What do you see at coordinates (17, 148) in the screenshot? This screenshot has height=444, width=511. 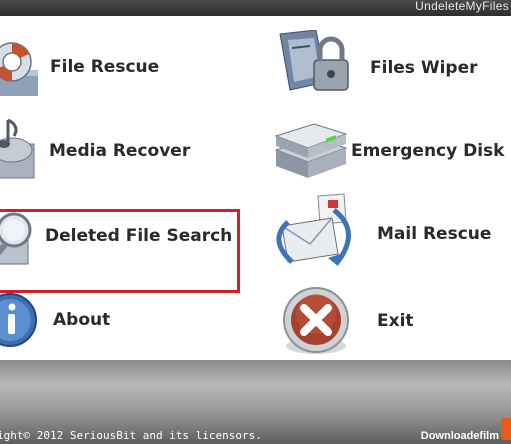 I see `media-icon` at bounding box center [17, 148].